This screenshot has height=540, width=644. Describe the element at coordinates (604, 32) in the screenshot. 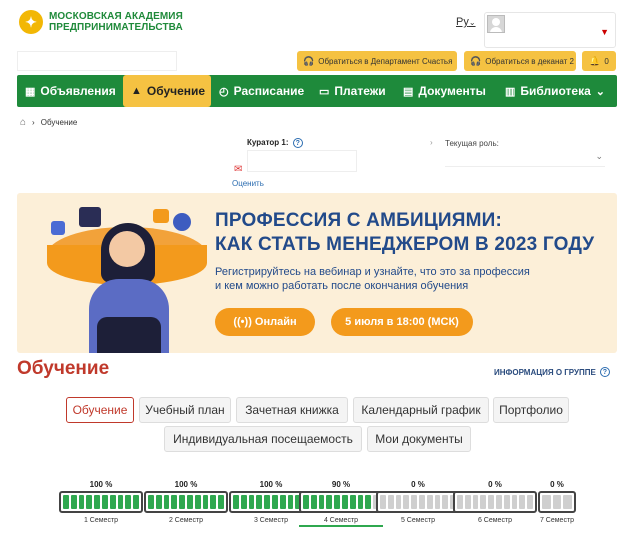

I see `chevron-down-icon: ▼` at that location.